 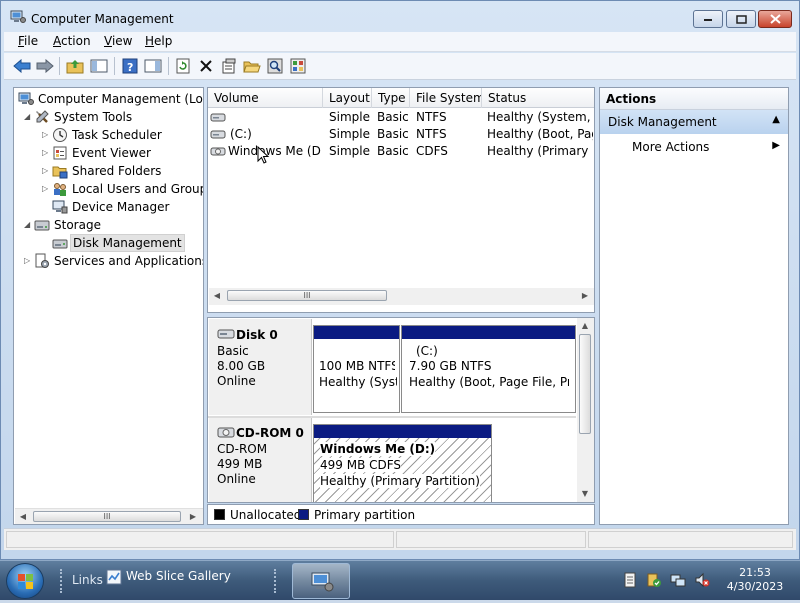 I want to click on scroll-grip: III, so click(x=107, y=516).